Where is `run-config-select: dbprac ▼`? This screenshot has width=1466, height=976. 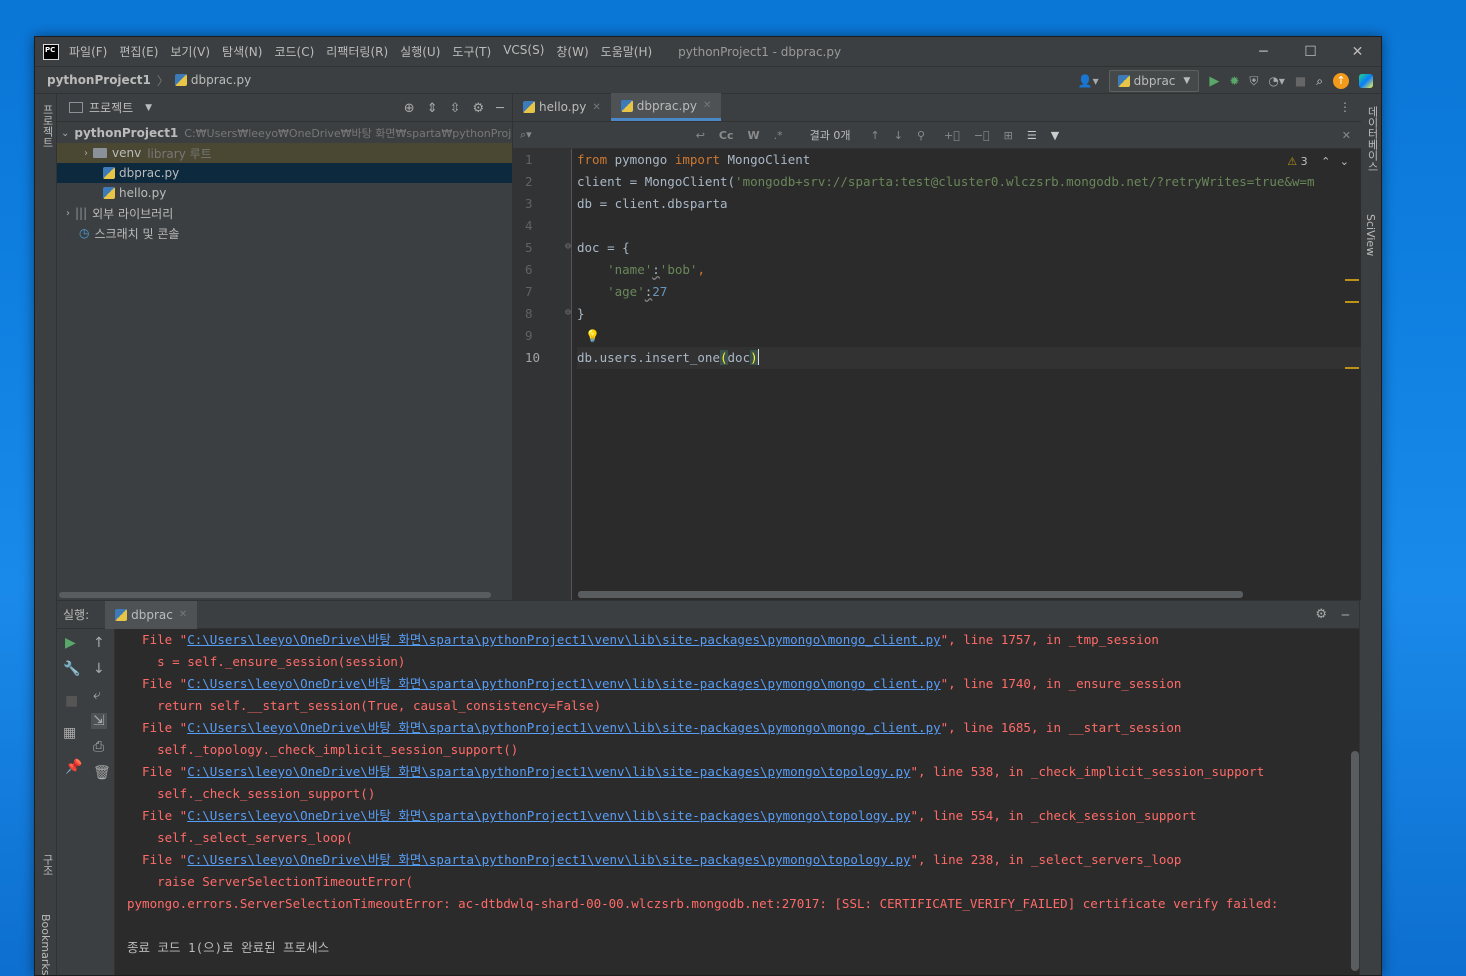
run-config-select: dbprac ▼ is located at coordinates (1154, 81).